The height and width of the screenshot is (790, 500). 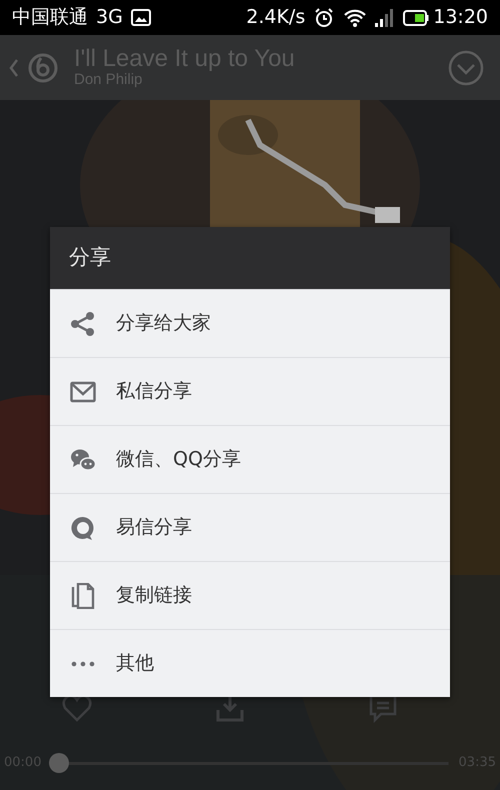 What do you see at coordinates (83, 323) in the screenshot?
I see `share-icon` at bounding box center [83, 323].